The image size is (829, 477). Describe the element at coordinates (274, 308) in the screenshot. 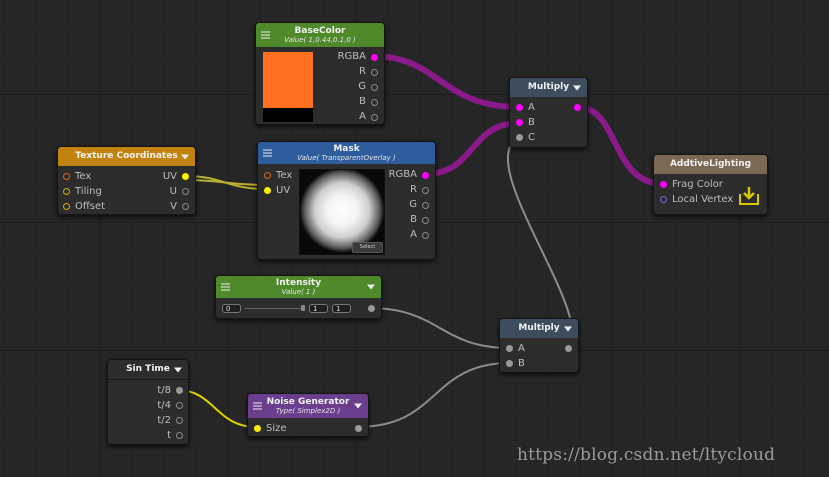

I see `value-slider` at that location.